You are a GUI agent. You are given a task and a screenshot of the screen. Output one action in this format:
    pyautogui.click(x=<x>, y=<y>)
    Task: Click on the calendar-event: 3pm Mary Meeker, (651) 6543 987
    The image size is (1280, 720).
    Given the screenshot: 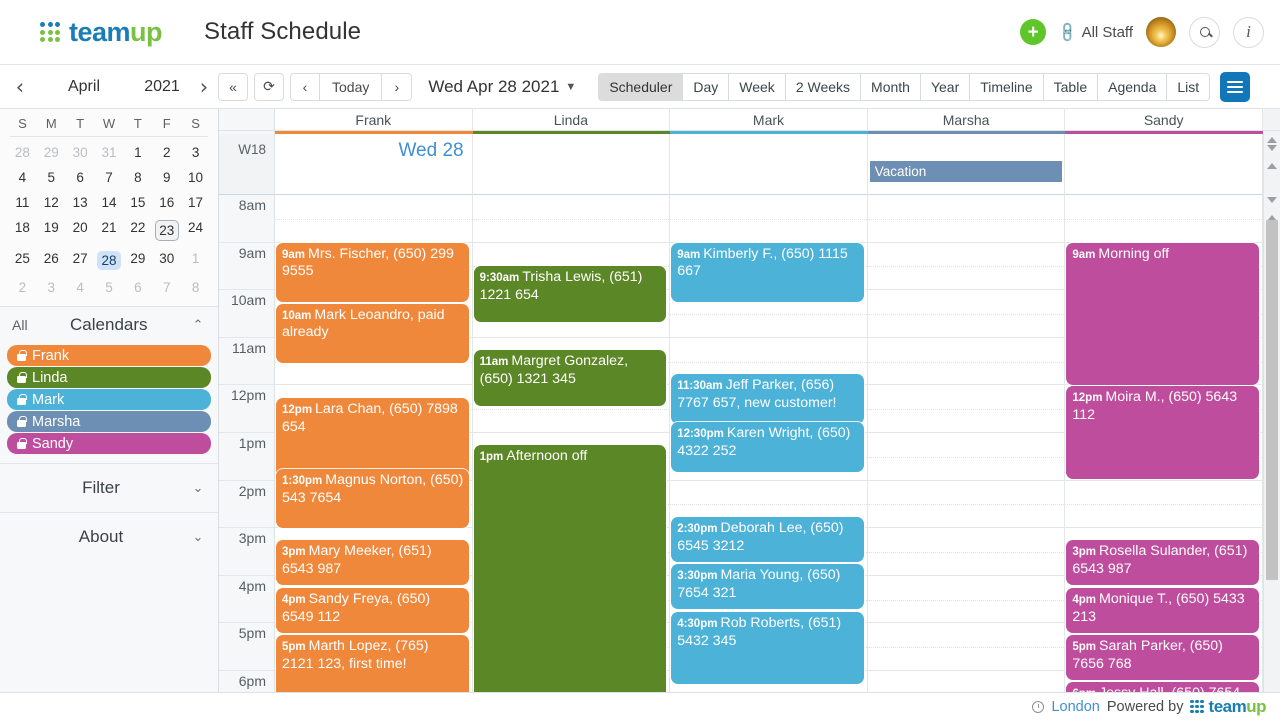 What is the action you would take?
    pyautogui.click(x=372, y=562)
    